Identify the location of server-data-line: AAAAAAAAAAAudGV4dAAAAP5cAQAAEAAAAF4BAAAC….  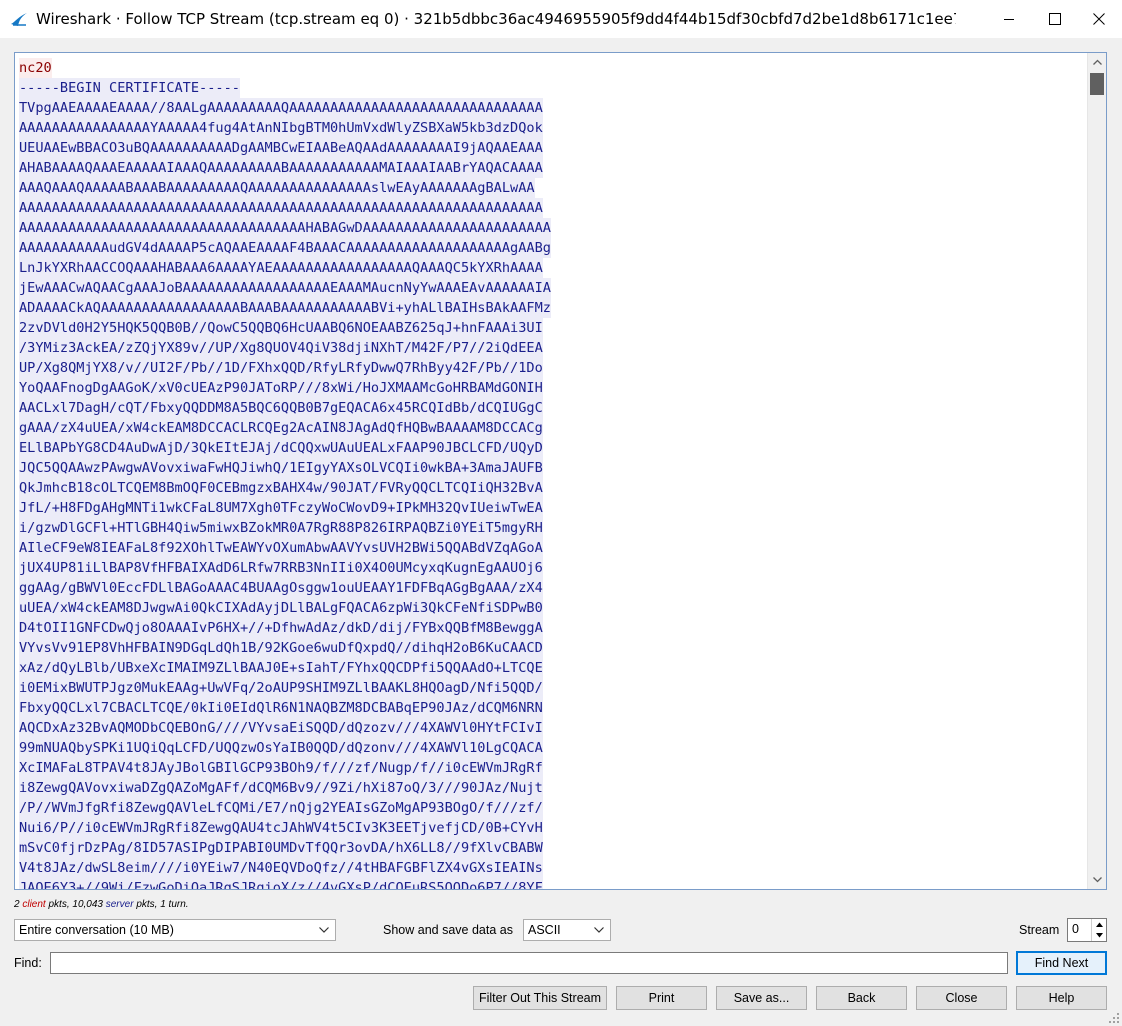
(285, 248).